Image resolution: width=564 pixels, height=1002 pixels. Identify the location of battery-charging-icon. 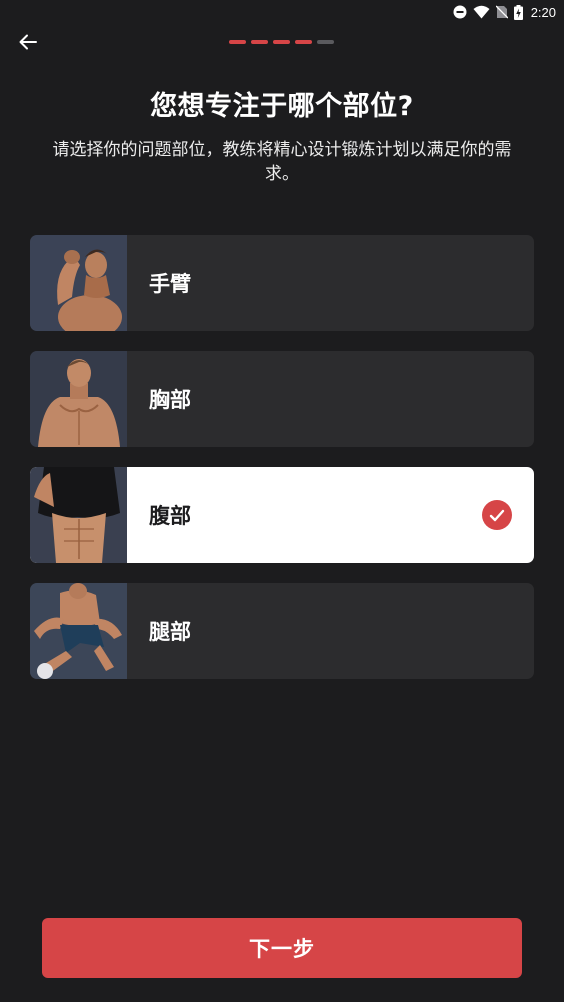
(518, 12).